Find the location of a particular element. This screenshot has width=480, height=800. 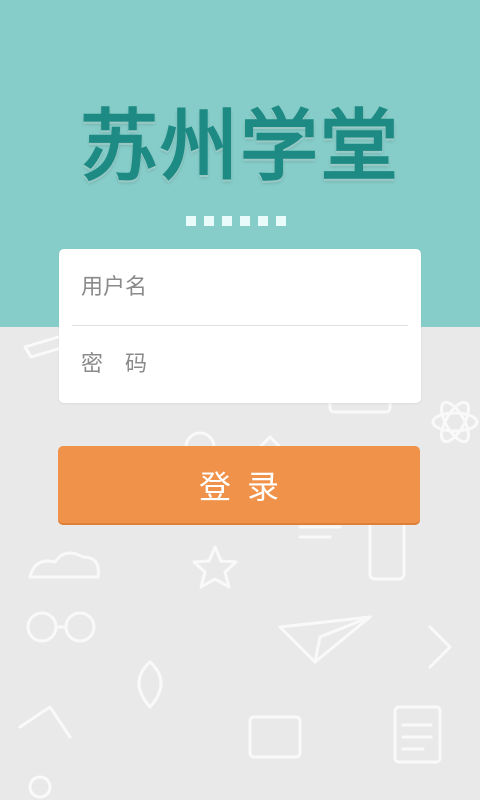

login-card is located at coordinates (240, 326).